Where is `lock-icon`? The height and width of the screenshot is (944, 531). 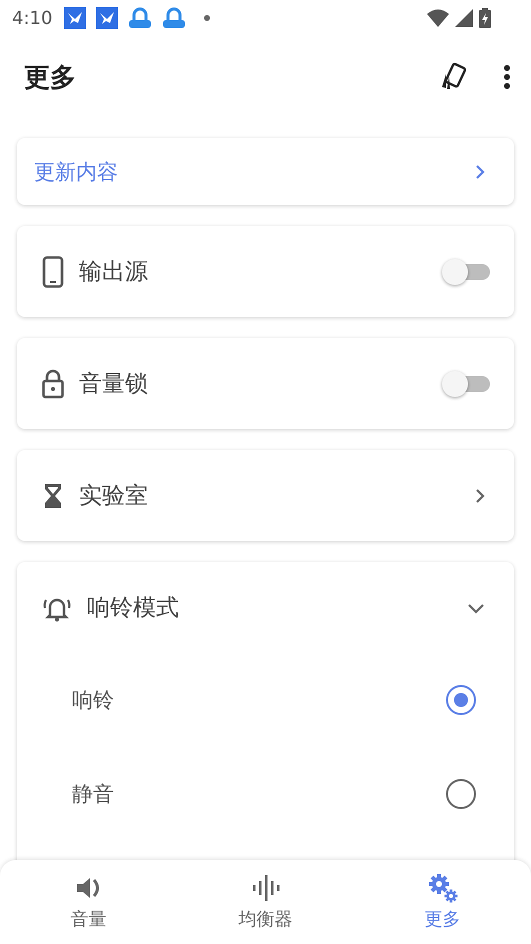
lock-icon is located at coordinates (53, 384).